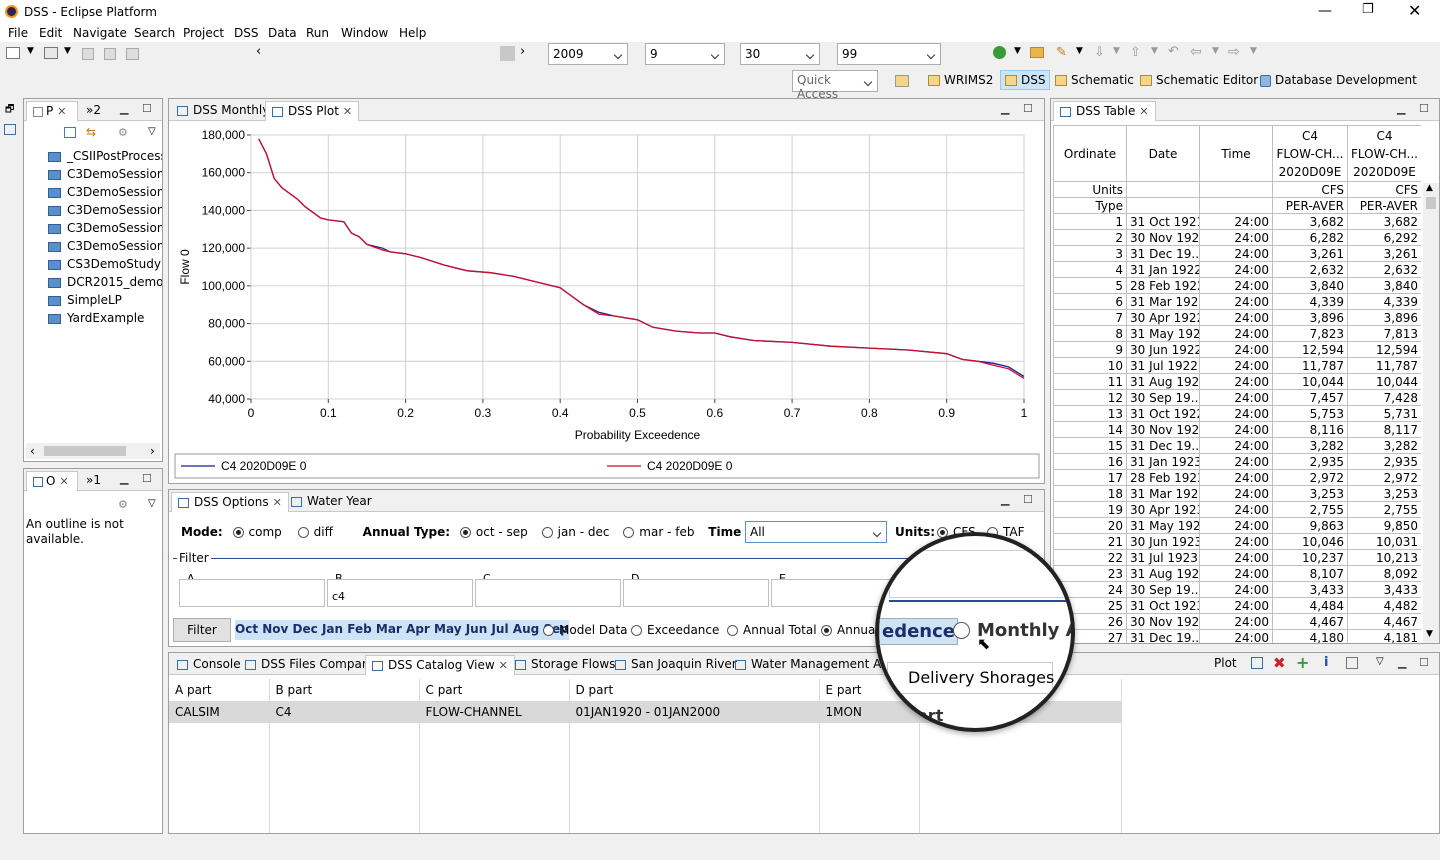  Describe the element at coordinates (1163, 301) in the screenshot. I see `cell-date: 31 Mar 1922` at that location.